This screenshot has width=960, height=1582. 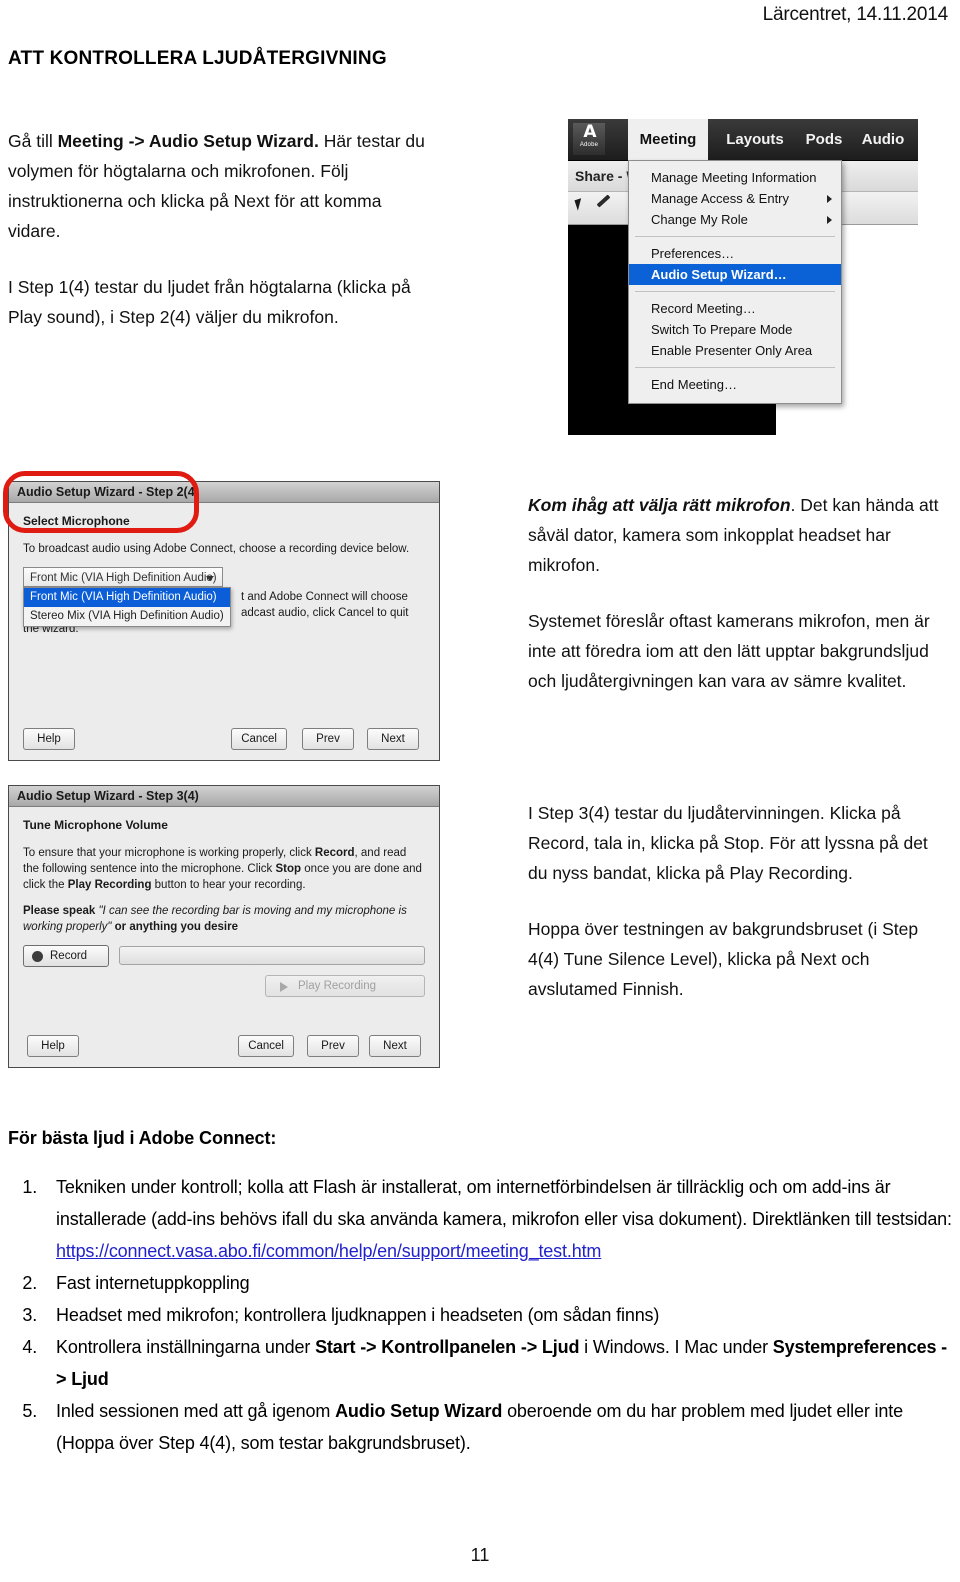 I want to click on menubar-item-layouts: Layouts, so click(x=755, y=139).